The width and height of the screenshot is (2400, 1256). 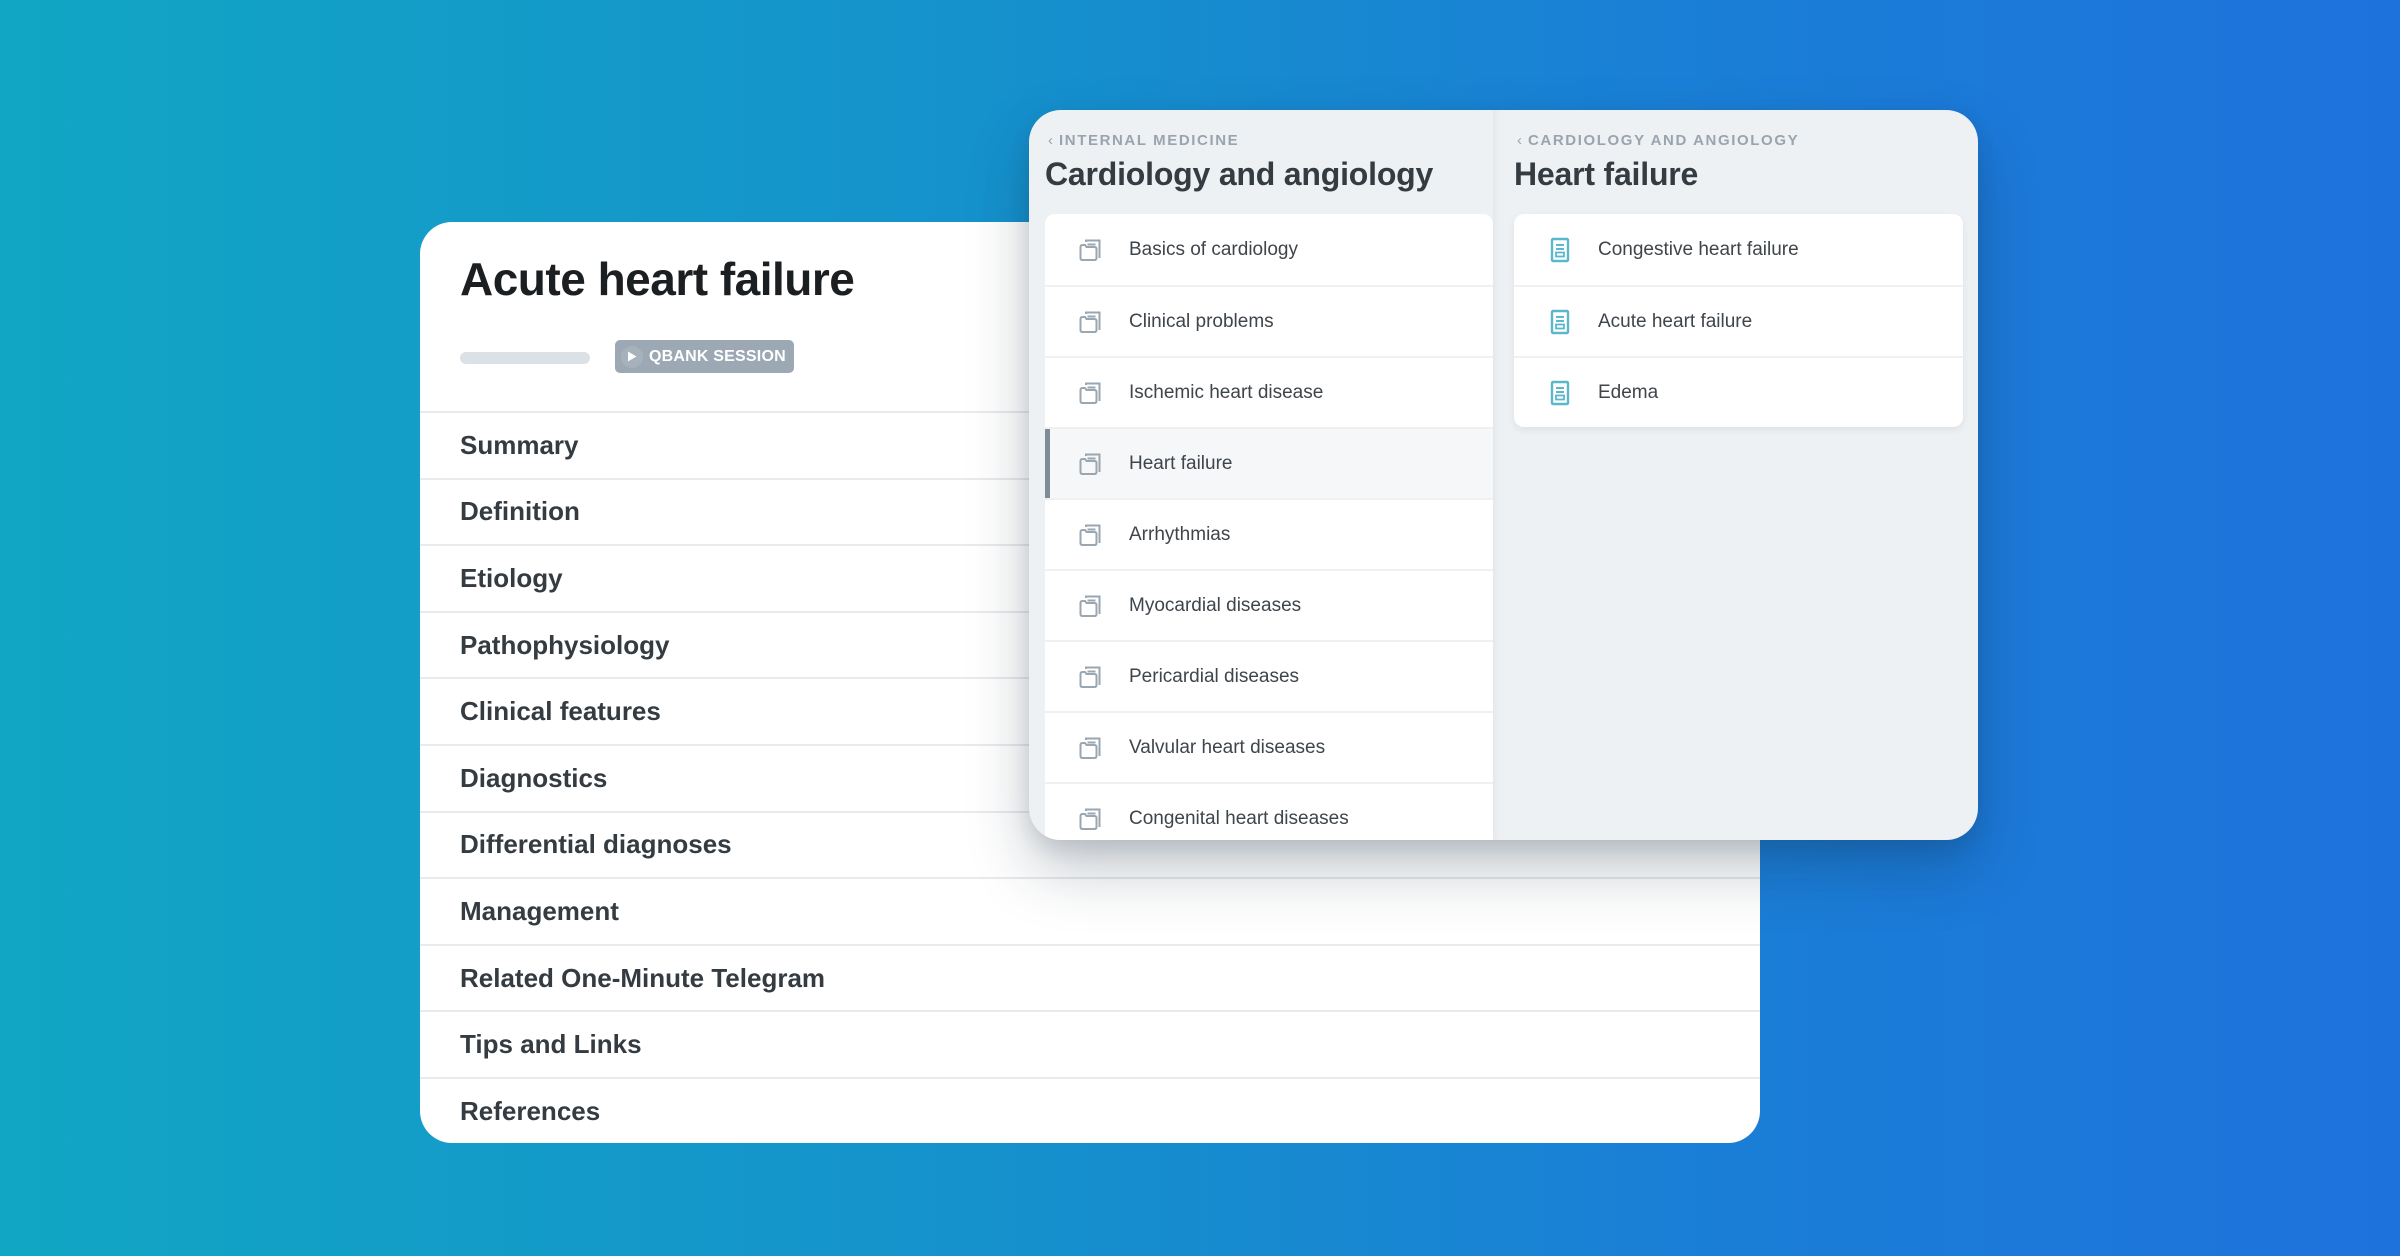 What do you see at coordinates (525, 358) in the screenshot?
I see `article-progress-bar` at bounding box center [525, 358].